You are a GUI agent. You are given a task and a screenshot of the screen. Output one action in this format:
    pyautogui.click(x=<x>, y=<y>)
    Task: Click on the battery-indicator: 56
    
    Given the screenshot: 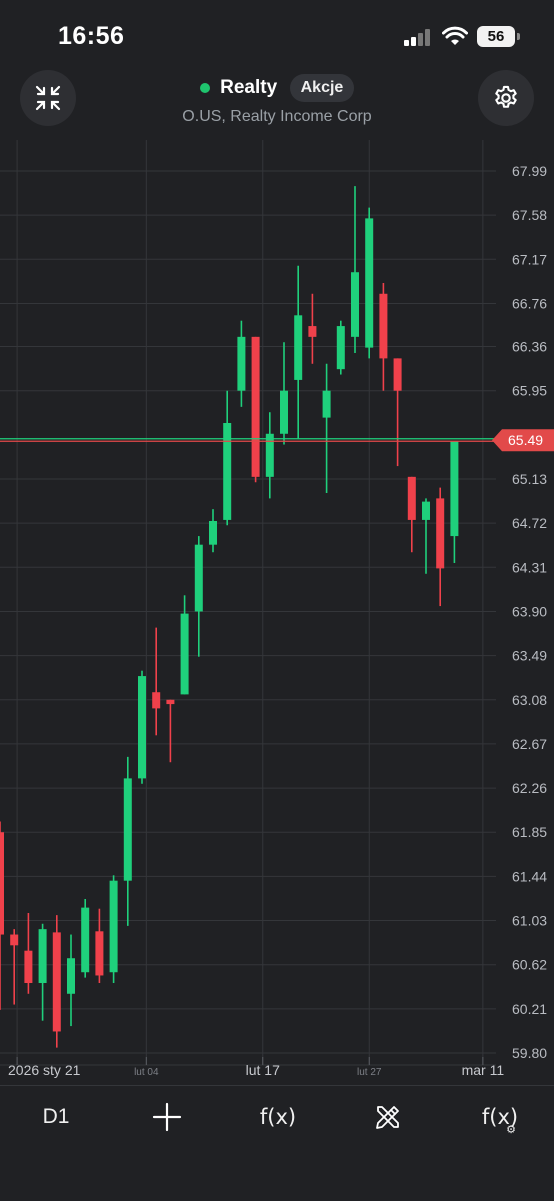 What is the action you would take?
    pyautogui.click(x=498, y=36)
    